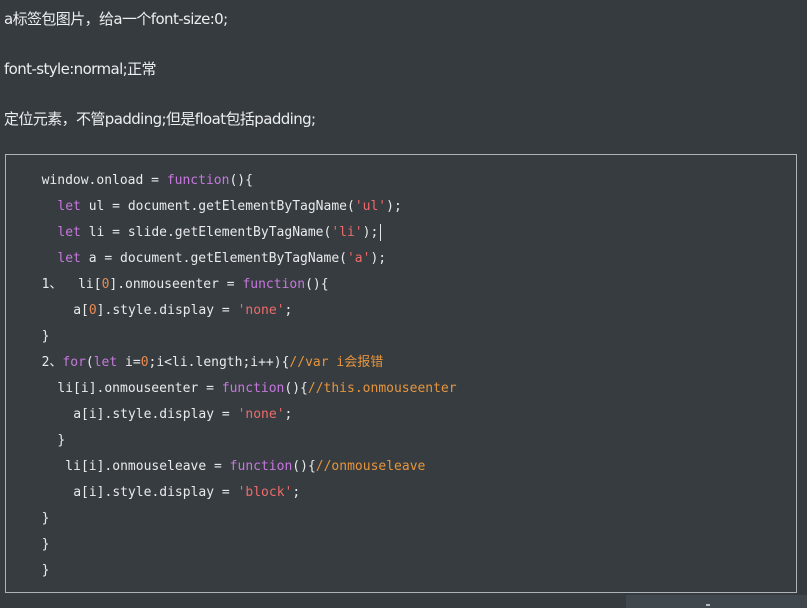 The image size is (807, 608). Describe the element at coordinates (219, 362) in the screenshot. I see `code-token-plain: ;i<li.length;i++){` at that location.